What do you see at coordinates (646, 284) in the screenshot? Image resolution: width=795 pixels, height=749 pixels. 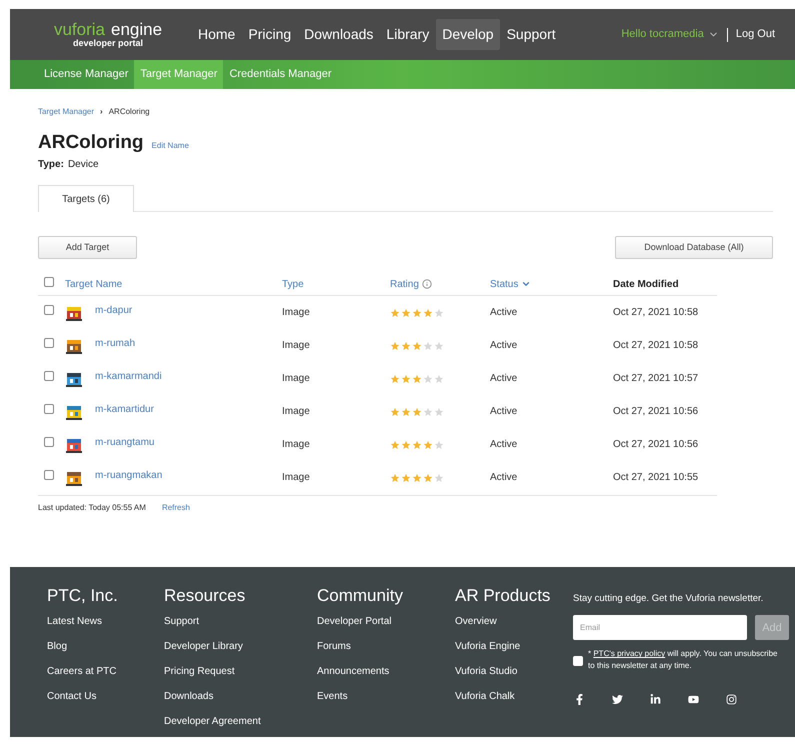 I see `column-header: Date Modified` at bounding box center [646, 284].